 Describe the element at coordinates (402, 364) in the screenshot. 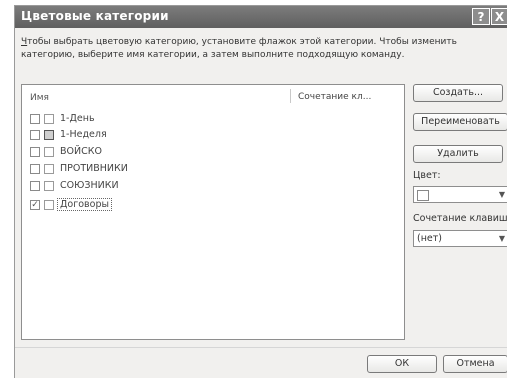

I see `ok-button: ОК` at that location.